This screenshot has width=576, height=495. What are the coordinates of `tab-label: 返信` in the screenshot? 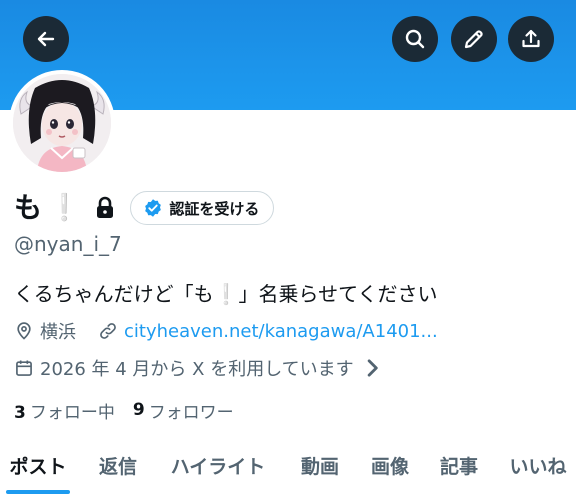 It's located at (117, 466).